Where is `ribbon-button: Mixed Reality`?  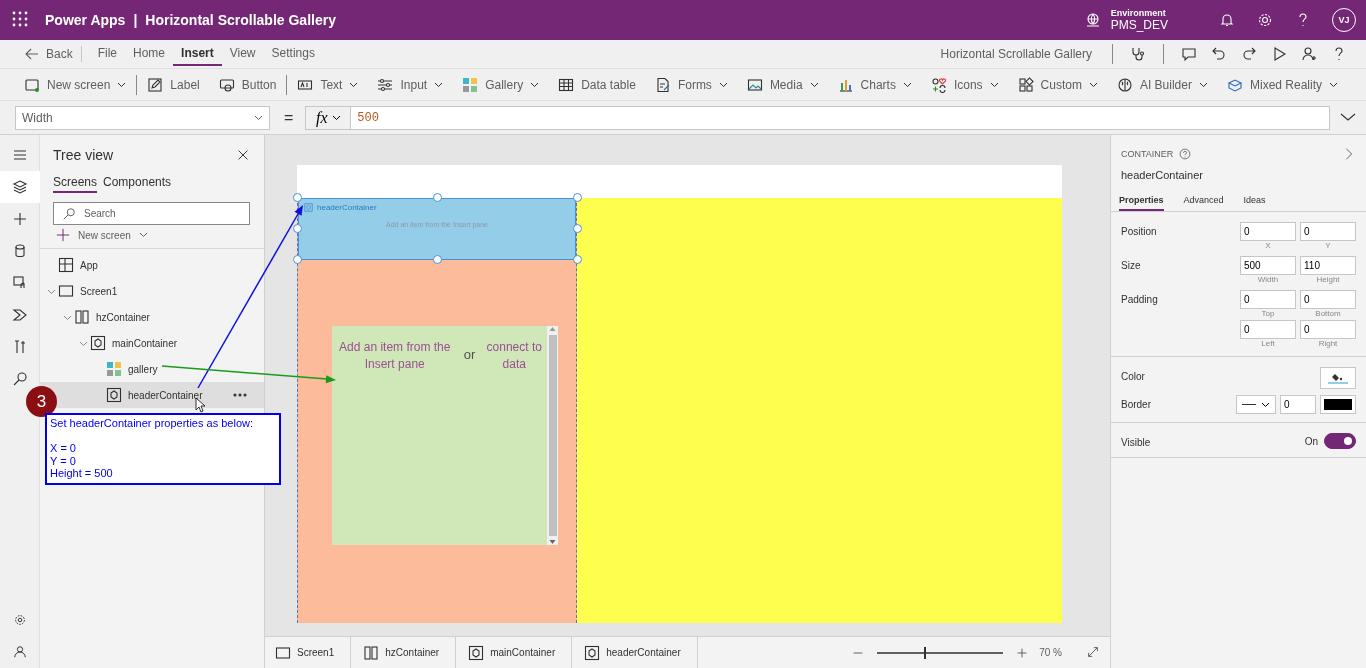 ribbon-button: Mixed Reality is located at coordinates (1282, 84).